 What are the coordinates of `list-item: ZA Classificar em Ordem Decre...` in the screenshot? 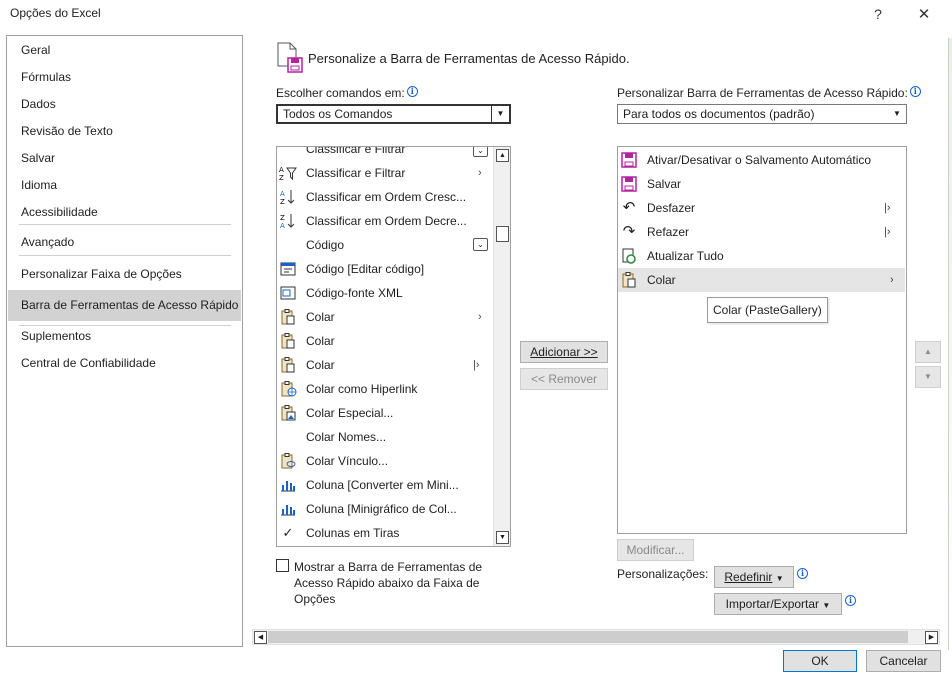 It's located at (385, 221).